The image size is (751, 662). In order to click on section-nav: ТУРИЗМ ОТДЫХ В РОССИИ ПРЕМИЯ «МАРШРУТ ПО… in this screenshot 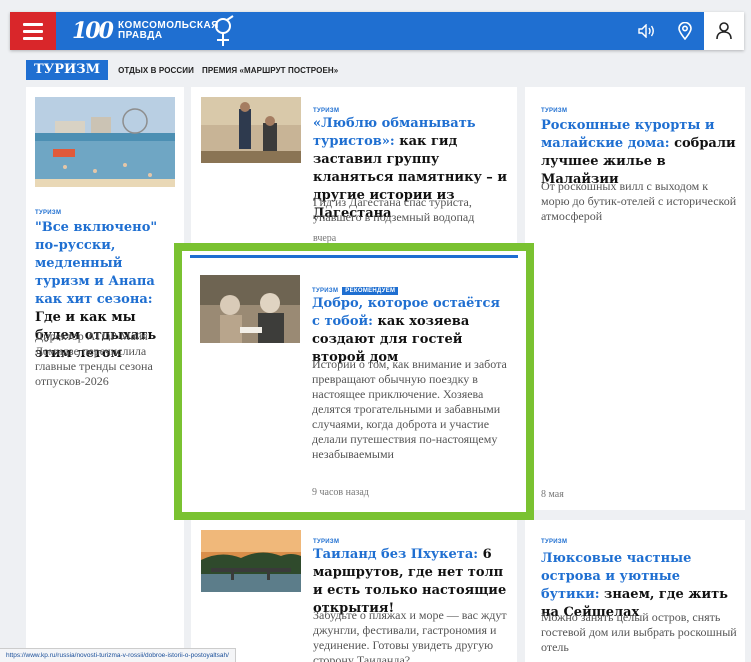, I will do `click(182, 70)`.